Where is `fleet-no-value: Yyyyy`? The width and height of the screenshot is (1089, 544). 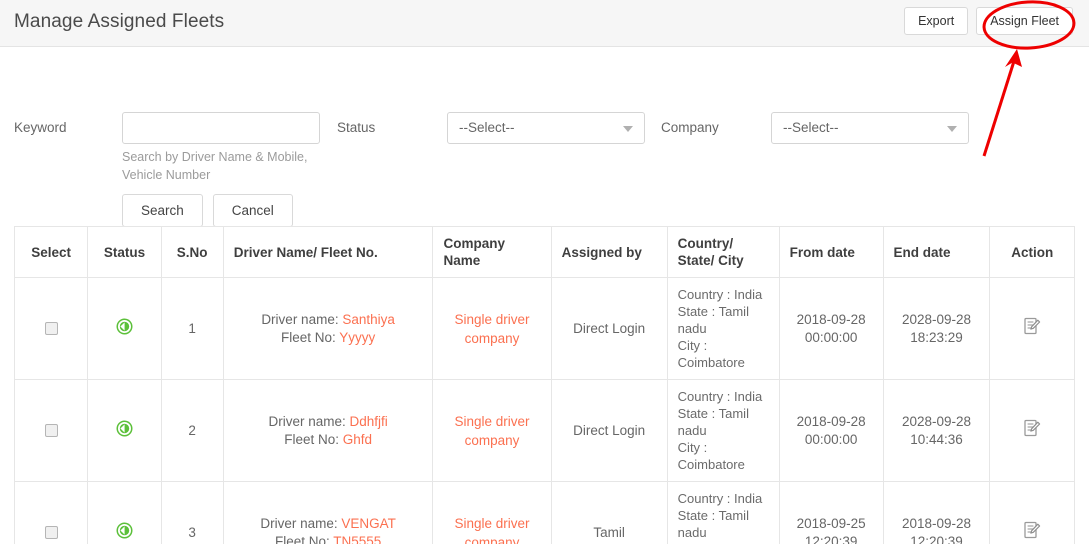 fleet-no-value: Yyyyy is located at coordinates (357, 337).